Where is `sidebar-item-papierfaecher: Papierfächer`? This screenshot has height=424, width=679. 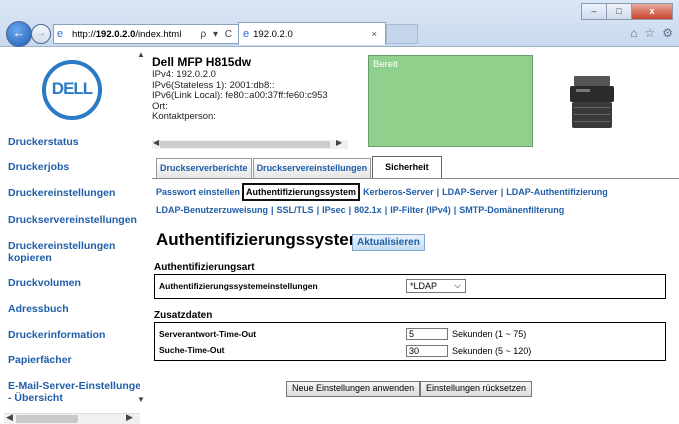 sidebar-item-papierfaecher: Papierfächer is located at coordinates (75, 360).